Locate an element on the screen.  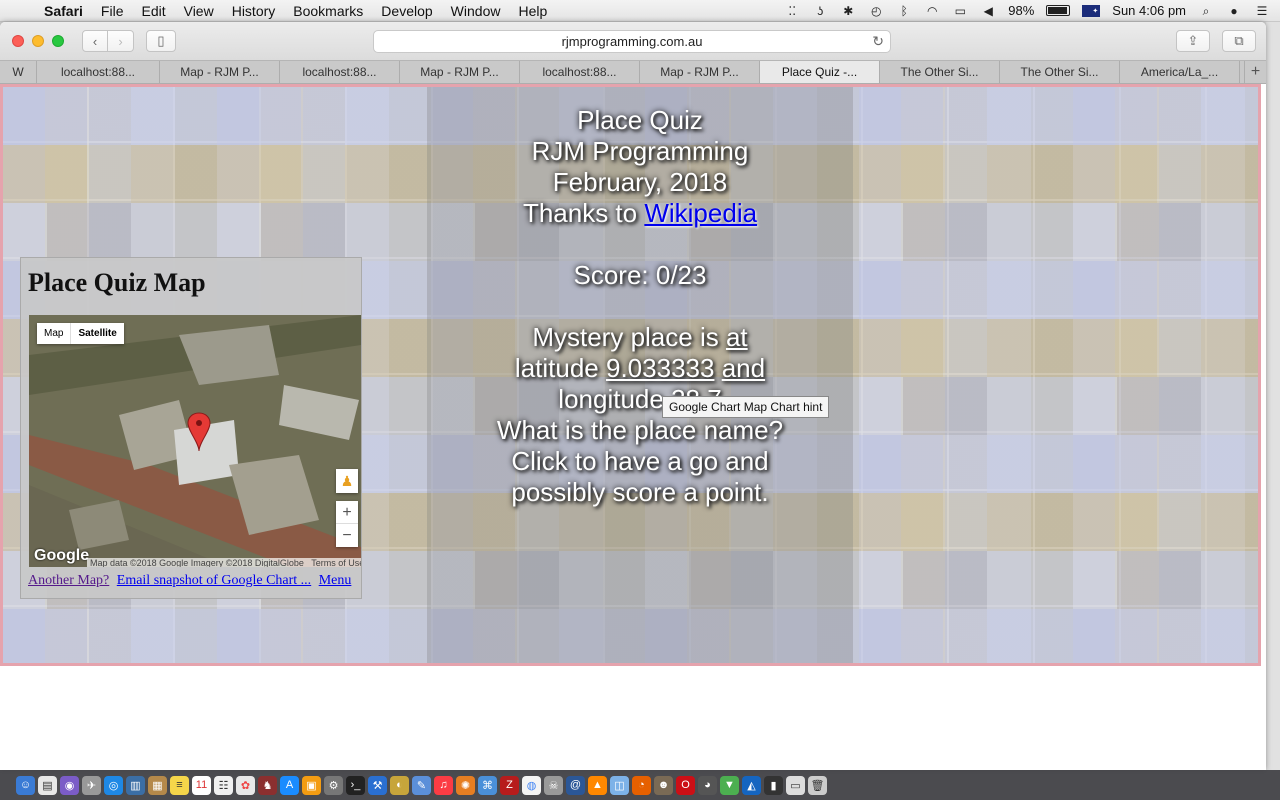
zoom-out-button: − is located at coordinates (347, 535).